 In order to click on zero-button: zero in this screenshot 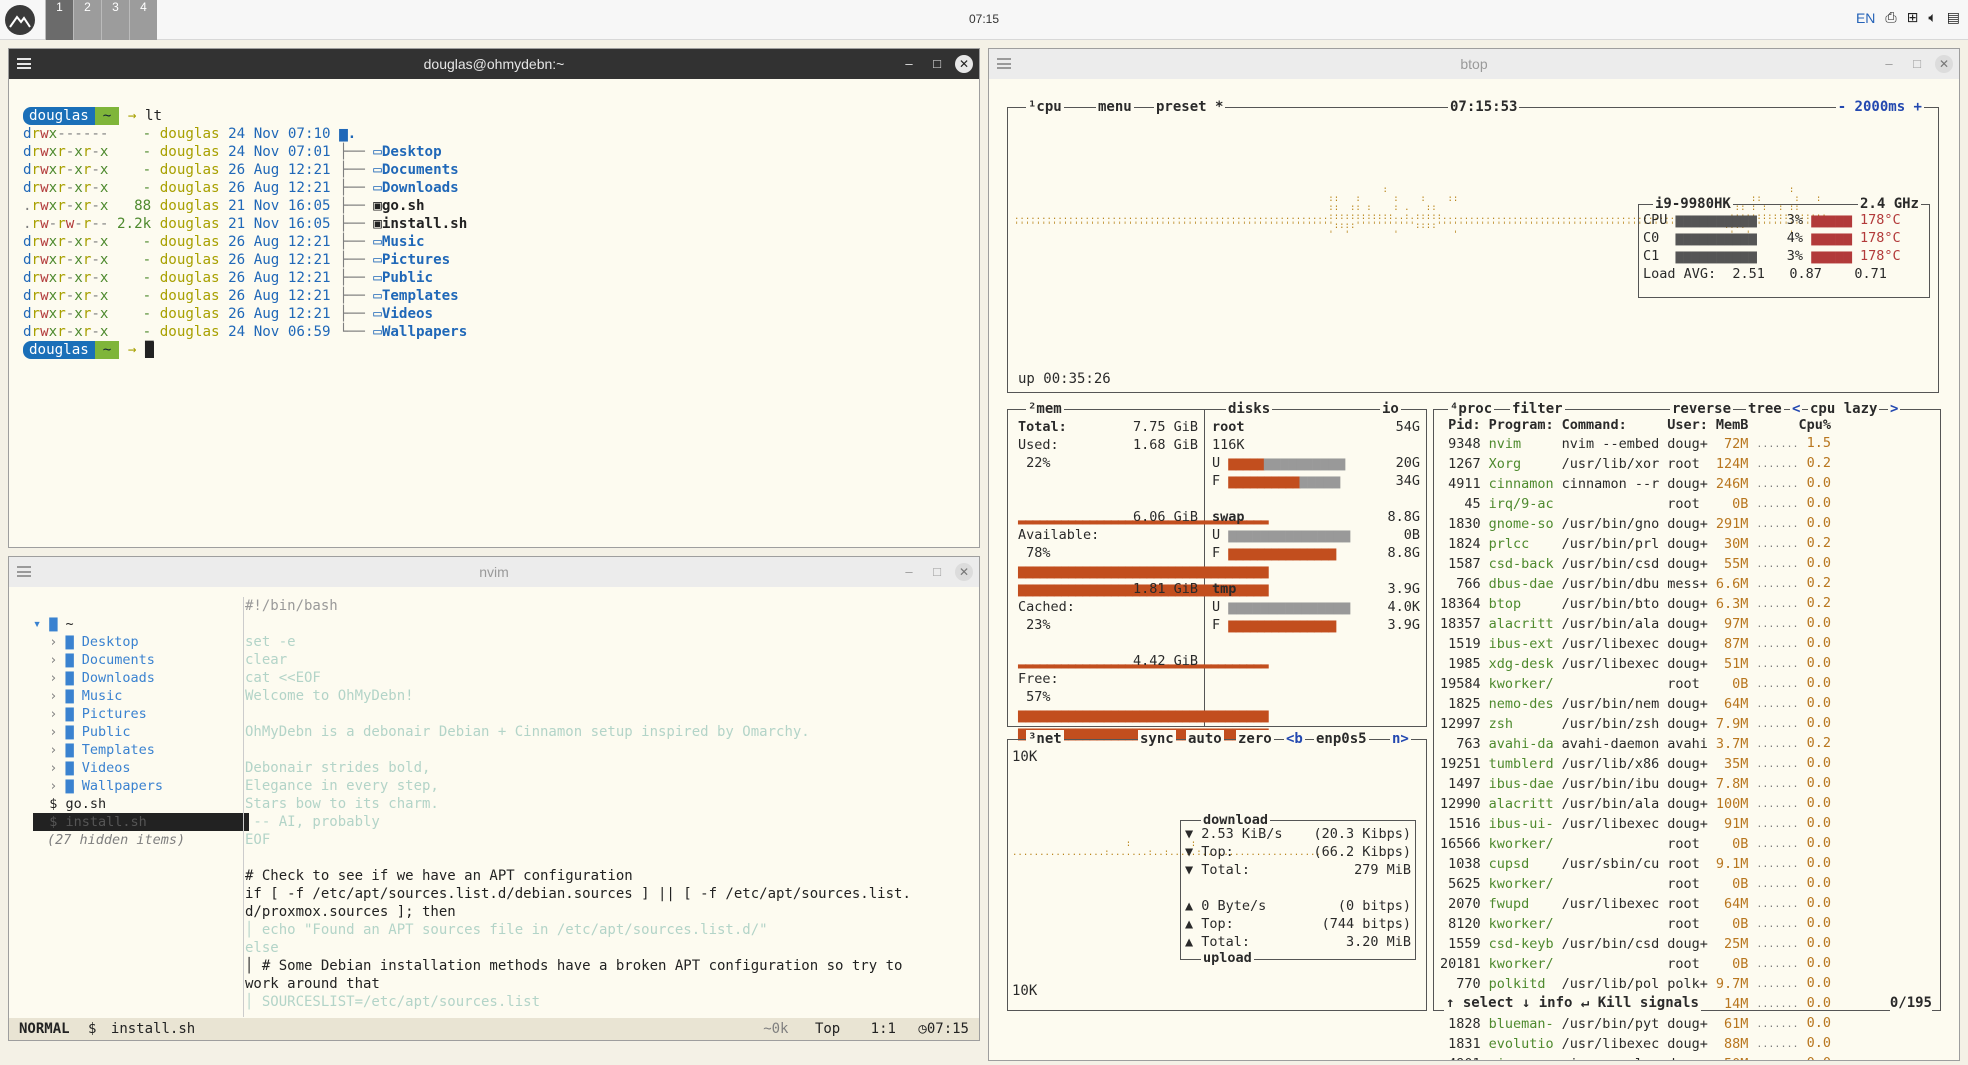, I will do `click(1255, 739)`.